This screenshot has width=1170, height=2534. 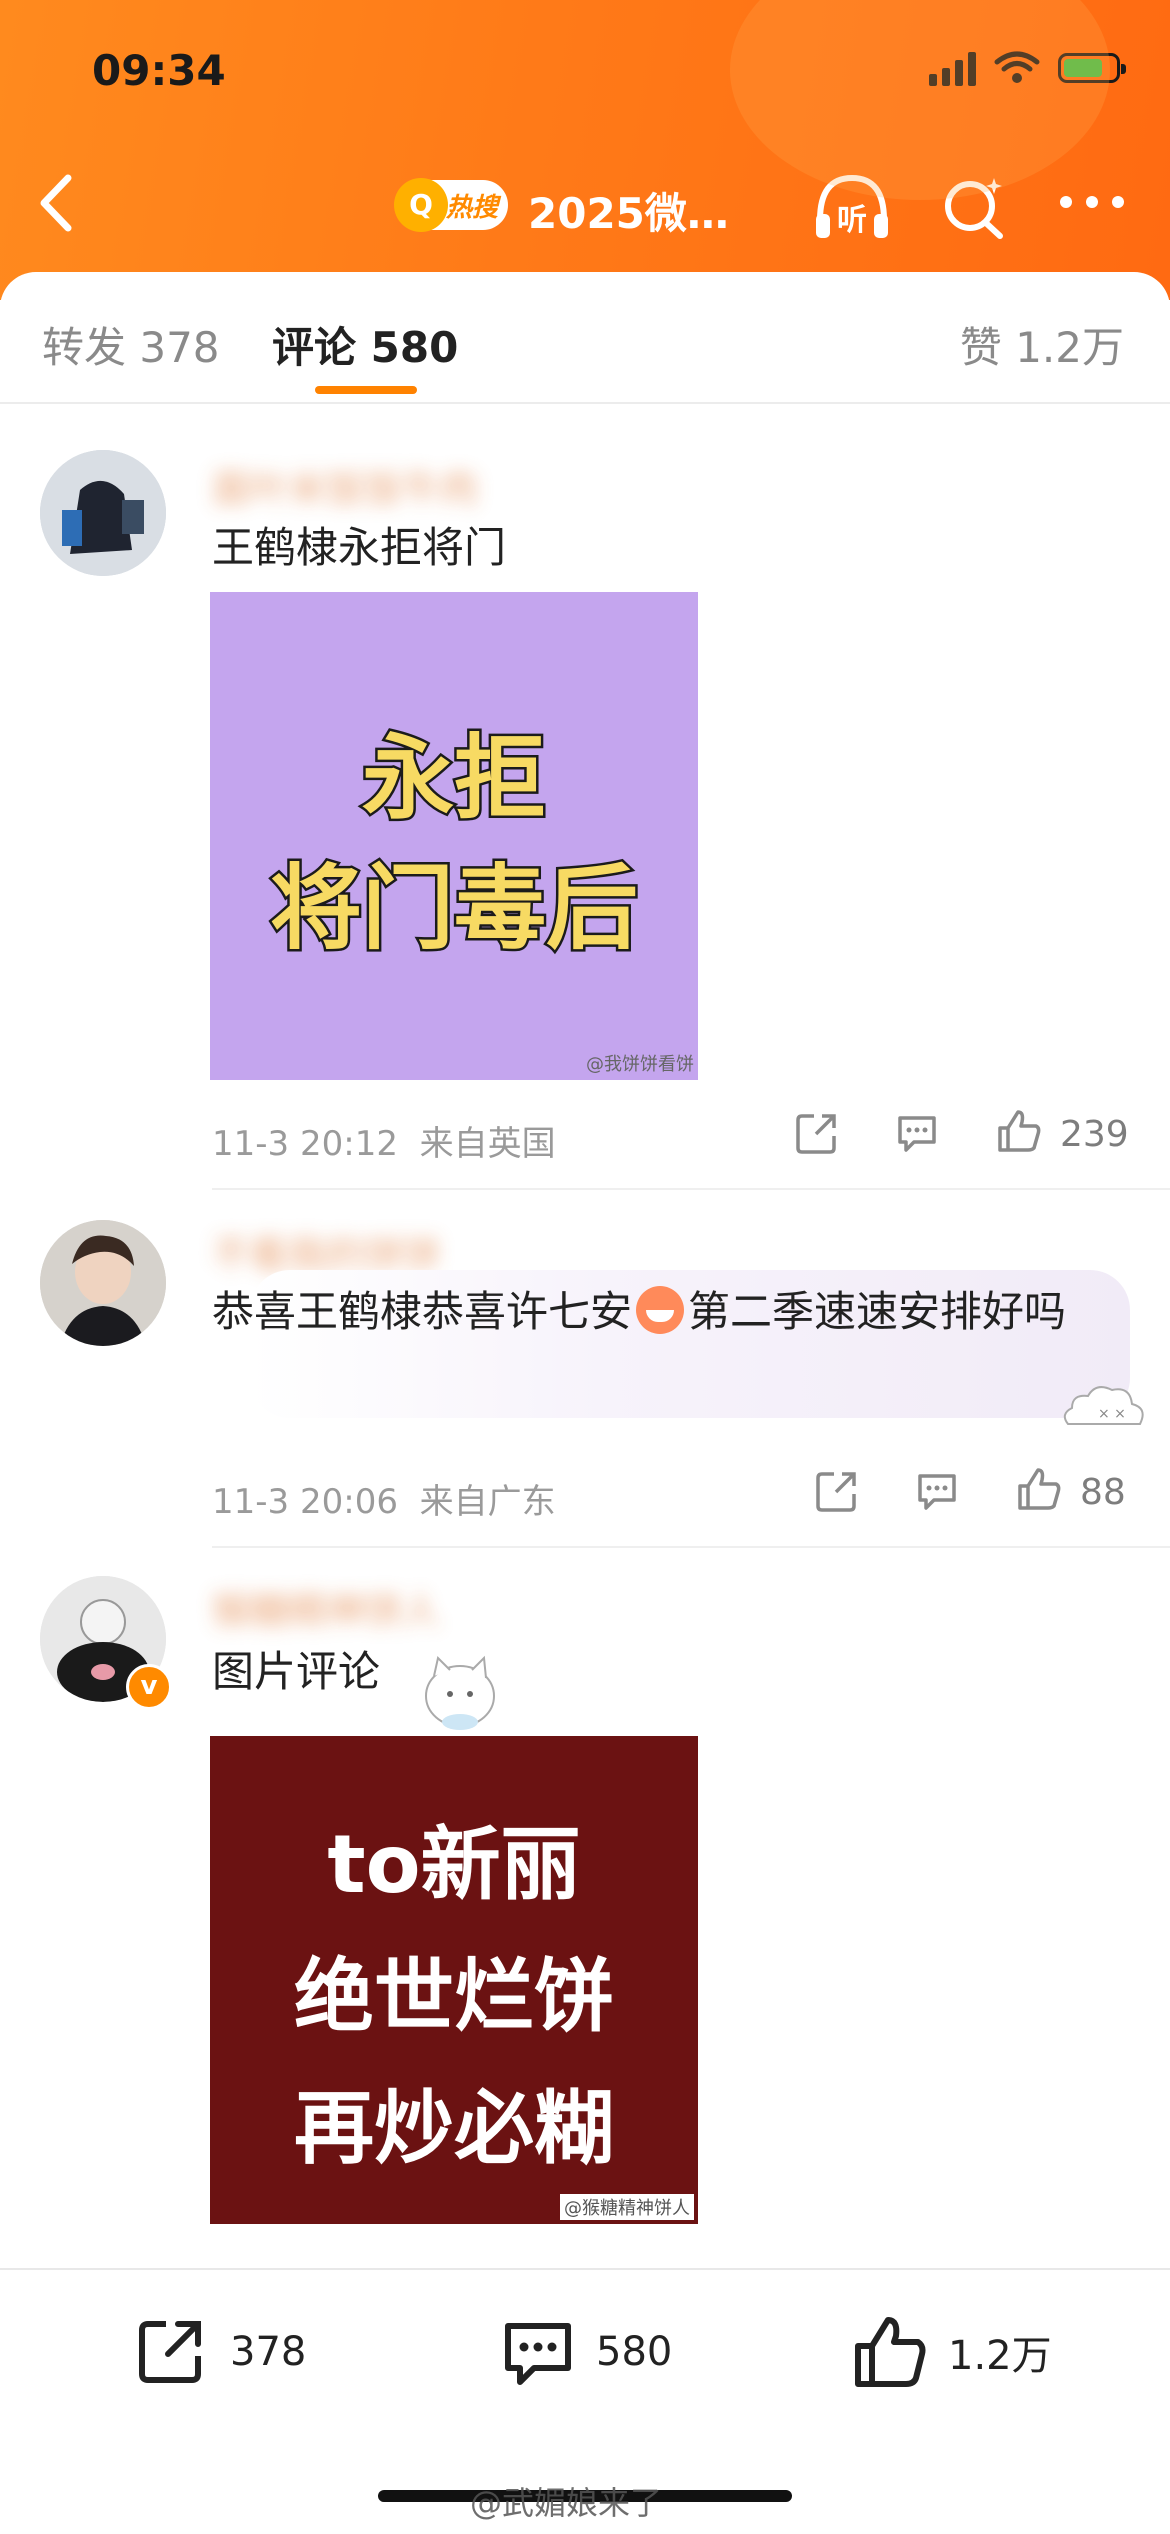 I want to click on image-watermark: @猴糖精神饼人, so click(x=627, y=2207).